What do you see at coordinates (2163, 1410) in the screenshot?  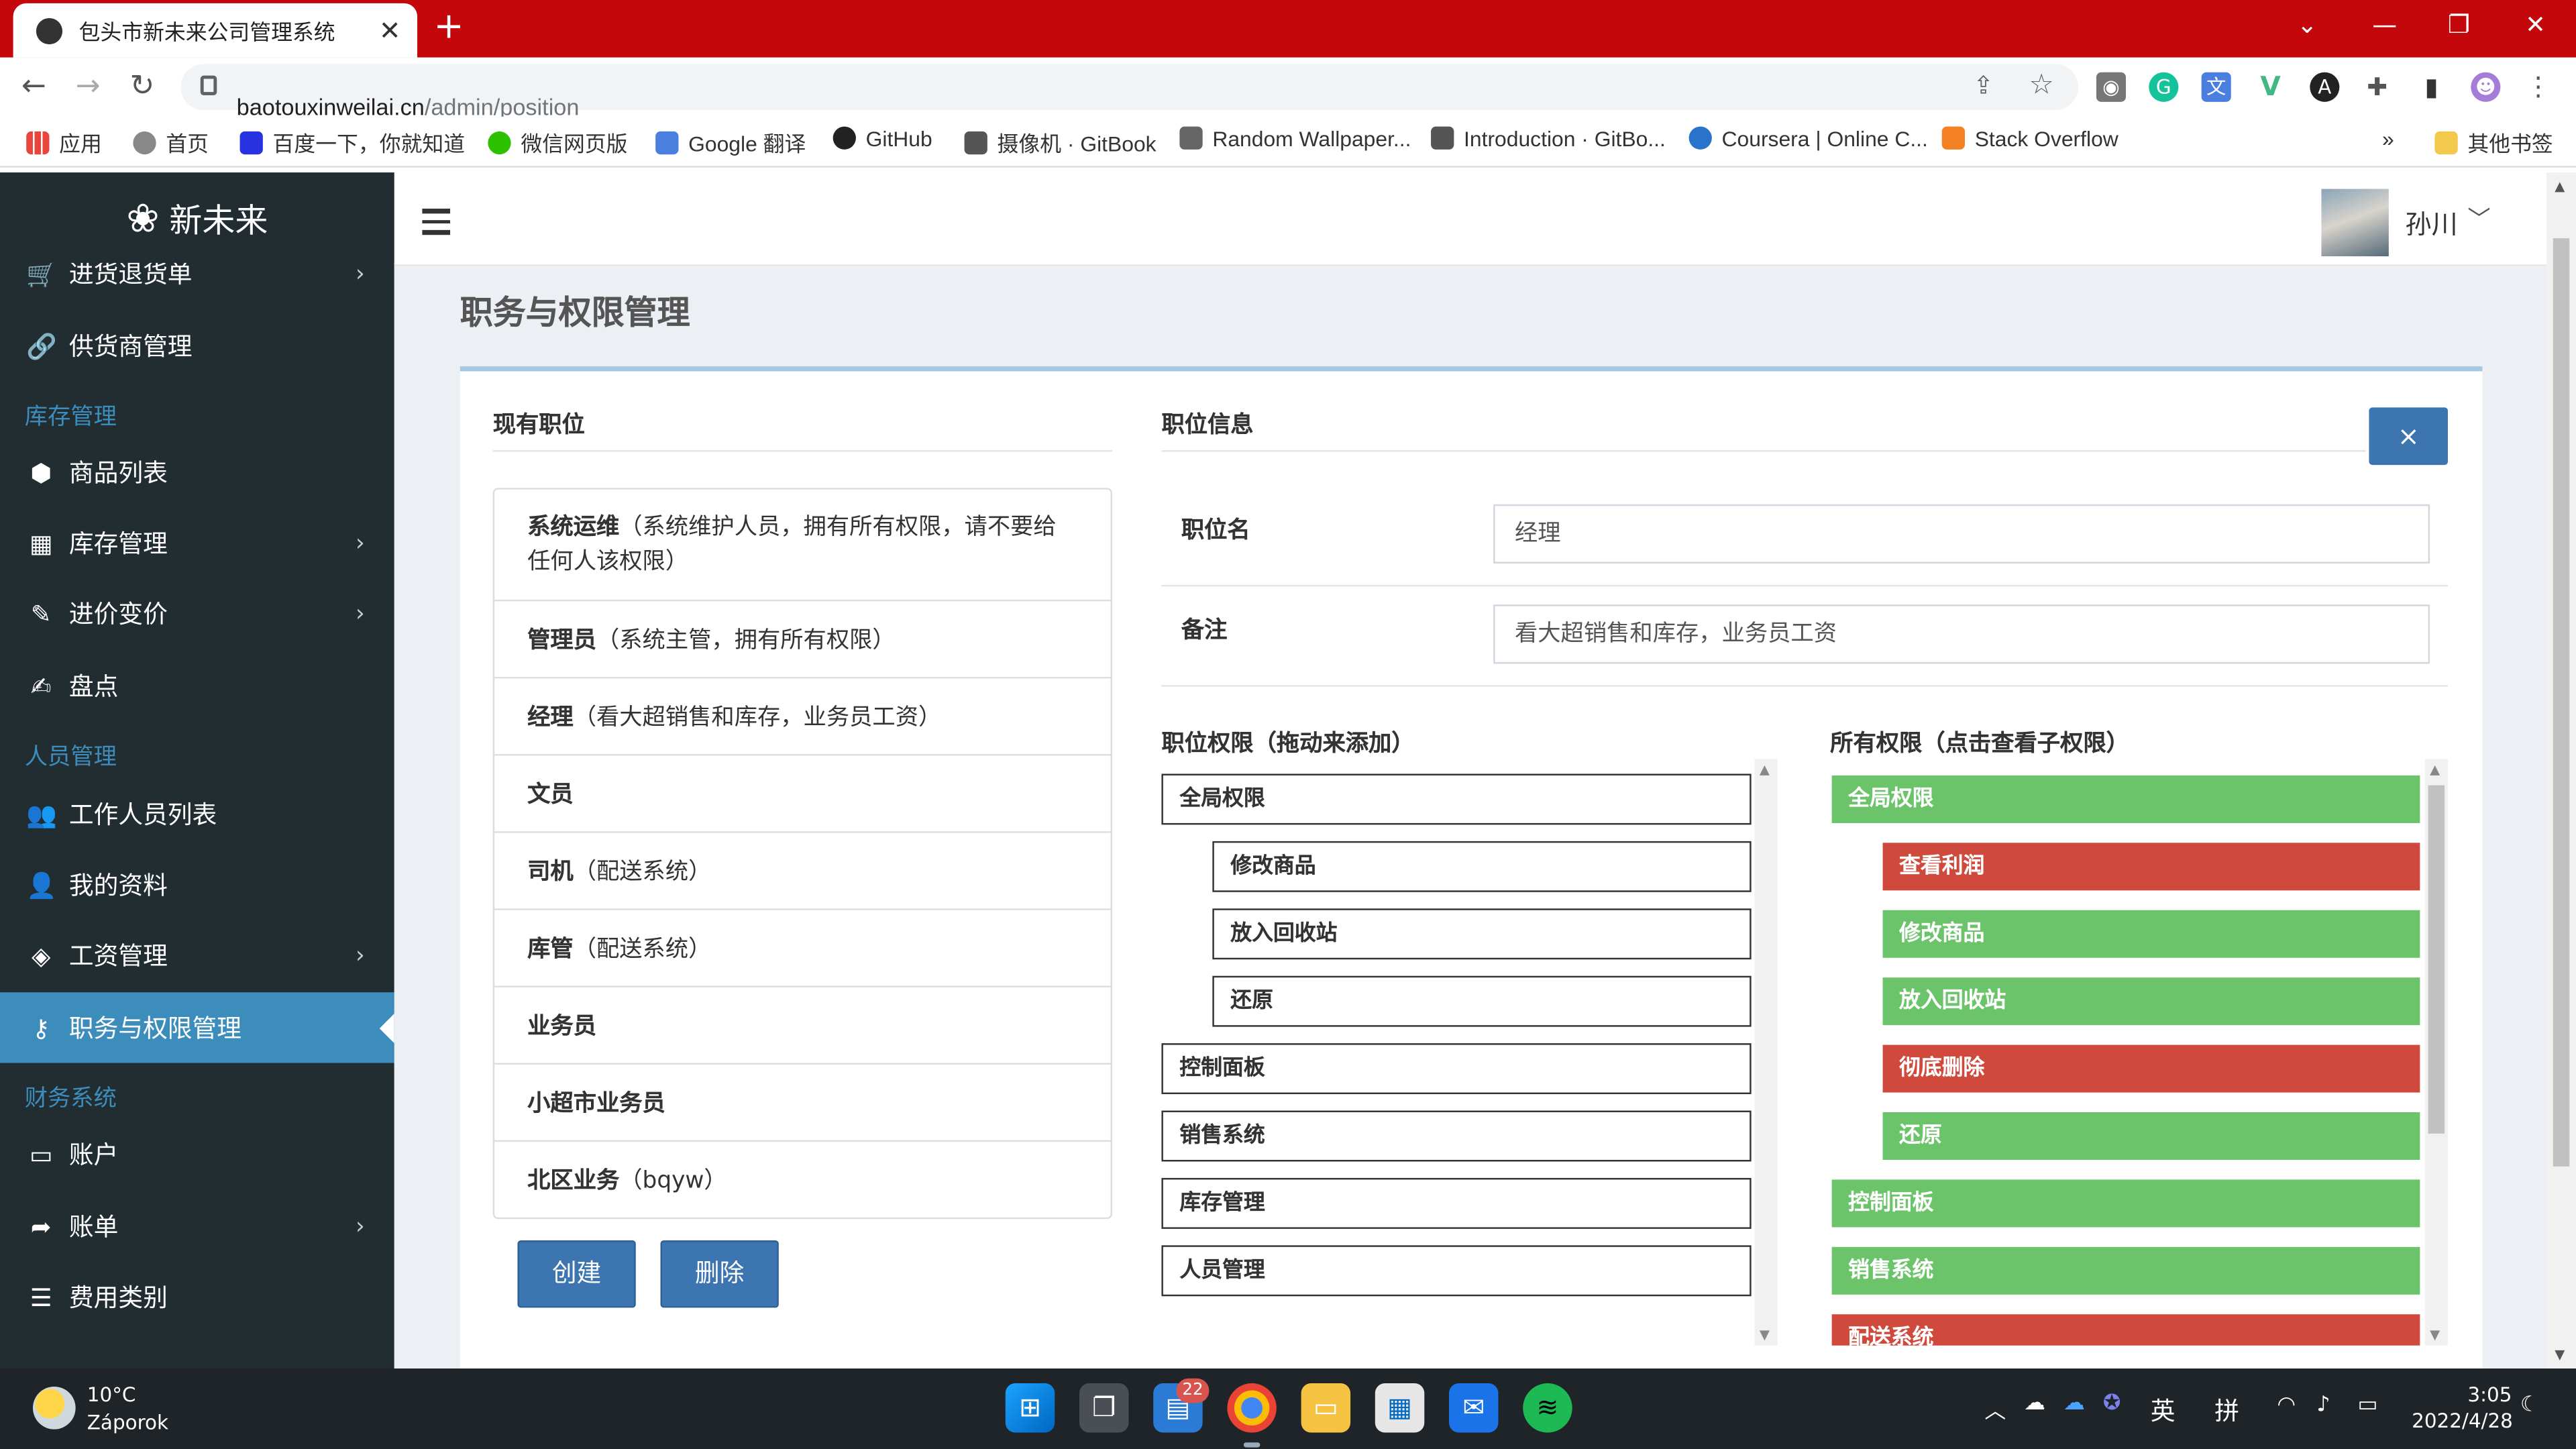 I see `ime-lang: 英` at bounding box center [2163, 1410].